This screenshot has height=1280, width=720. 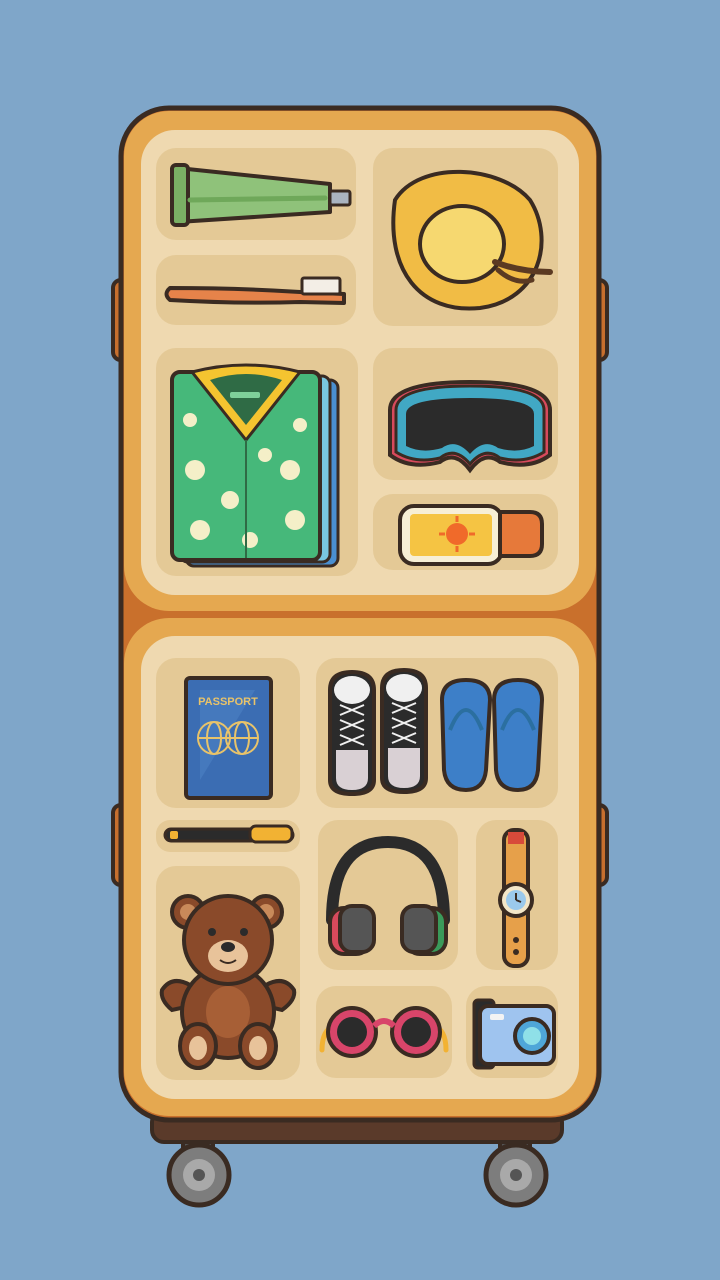 What do you see at coordinates (516, 1170) in the screenshot?
I see `wheel-right` at bounding box center [516, 1170].